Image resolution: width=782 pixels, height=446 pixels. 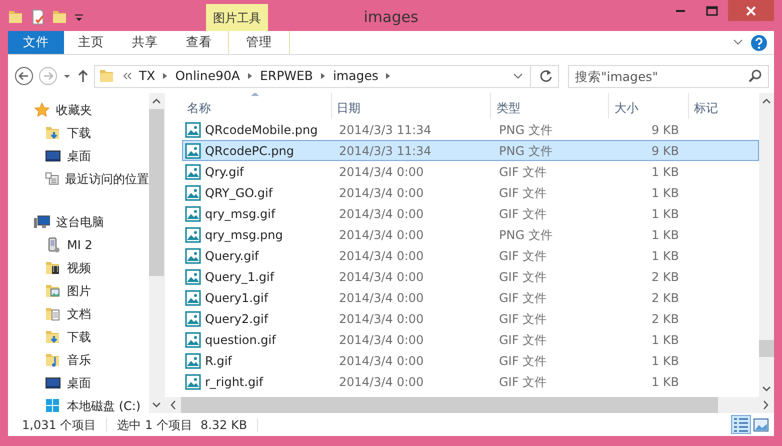 What do you see at coordinates (36, 42) in the screenshot?
I see `ribbon-tab: 文件` at bounding box center [36, 42].